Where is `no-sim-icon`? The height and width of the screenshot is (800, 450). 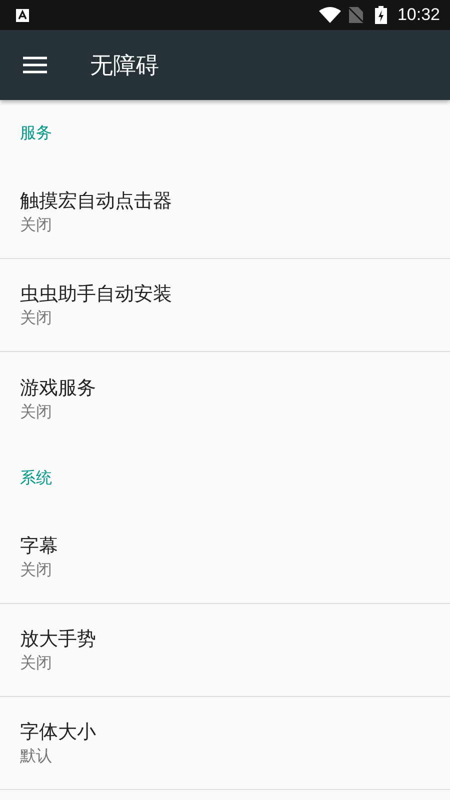
no-sim-icon is located at coordinates (356, 15).